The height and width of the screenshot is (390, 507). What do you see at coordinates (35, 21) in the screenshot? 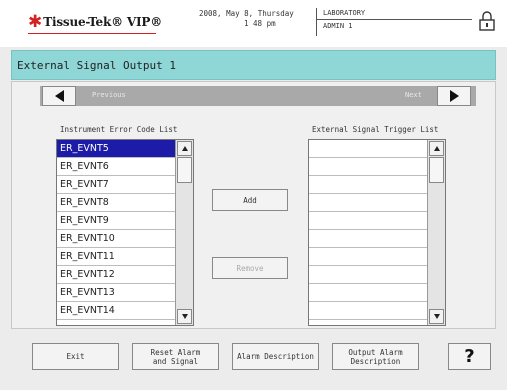
I see `star-icon: ✱` at bounding box center [35, 21].